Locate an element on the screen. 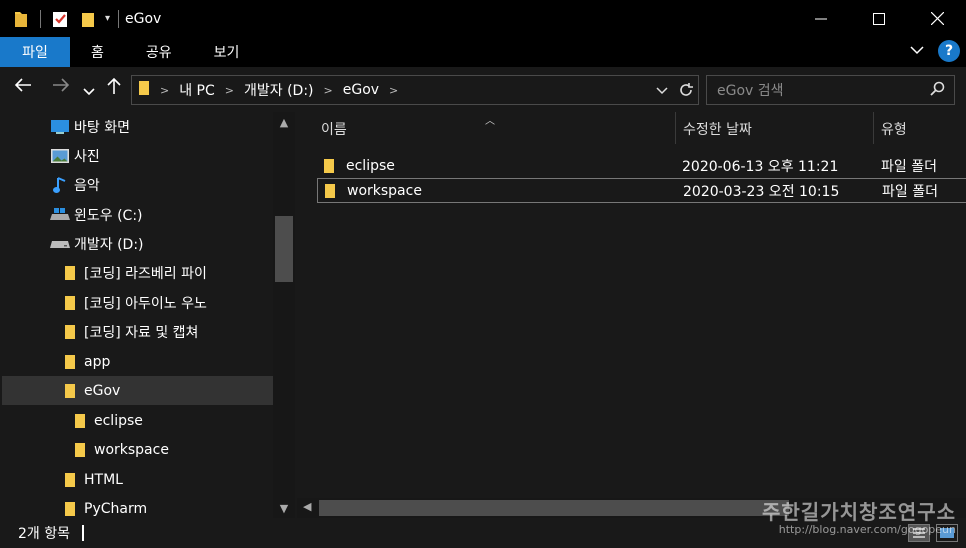 The width and height of the screenshot is (966, 548). music-icon is located at coordinates (60, 185).